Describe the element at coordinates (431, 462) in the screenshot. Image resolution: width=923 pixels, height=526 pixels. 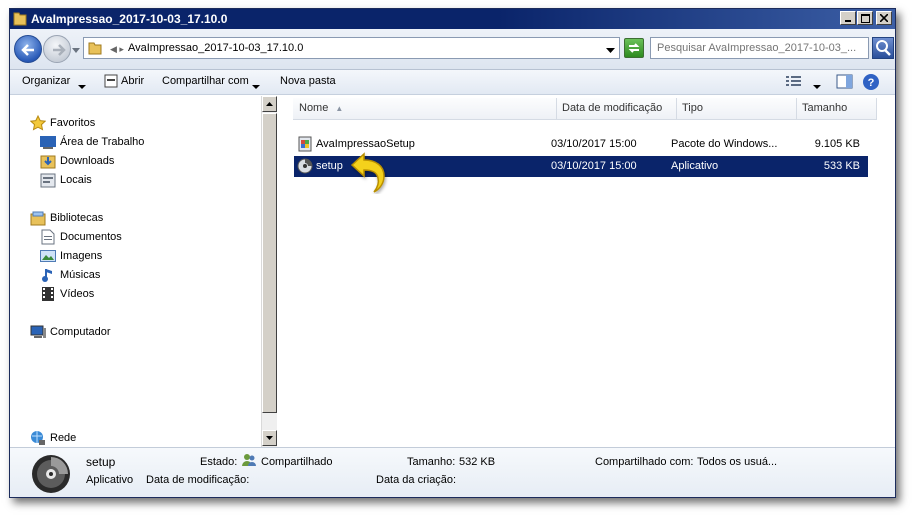
I see `details-size-label: Tamanho:` at that location.